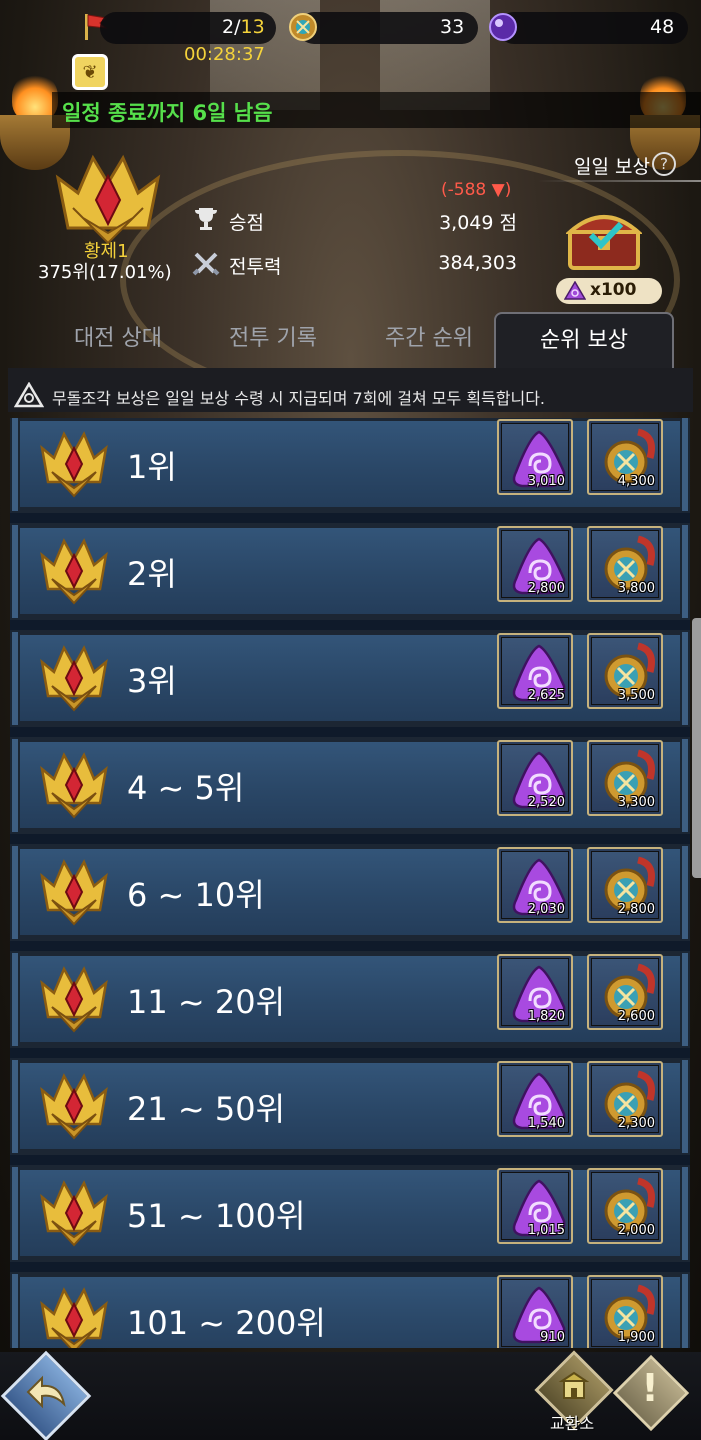 The width and height of the screenshot is (701, 1440). Describe the element at coordinates (625, 671) in the screenshot. I see `medal-reward-item: 3,500` at that location.